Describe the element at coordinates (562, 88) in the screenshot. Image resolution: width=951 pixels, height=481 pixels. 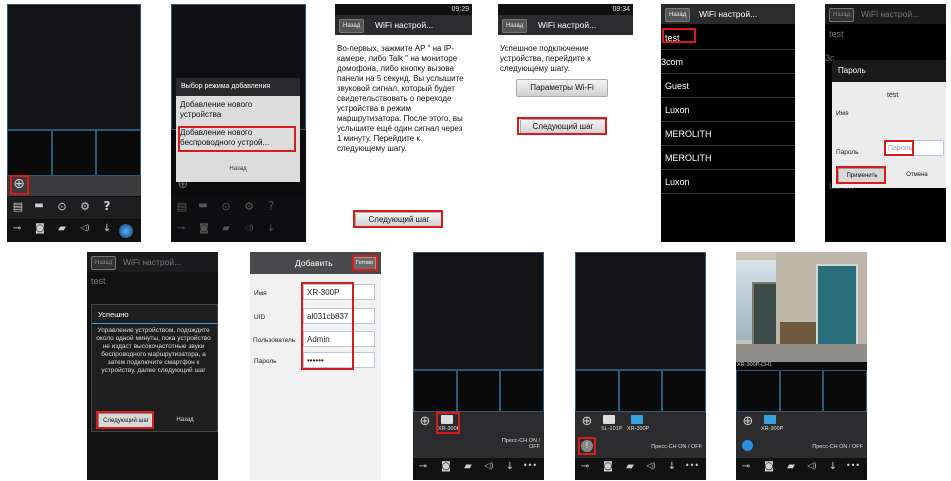
I see `wifi-params-button: Параметры Wi-Fi` at that location.